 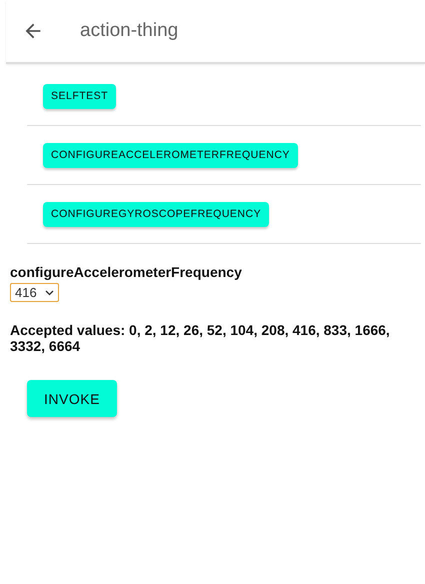 I want to click on invoke-button: INVOKE, so click(x=72, y=398).